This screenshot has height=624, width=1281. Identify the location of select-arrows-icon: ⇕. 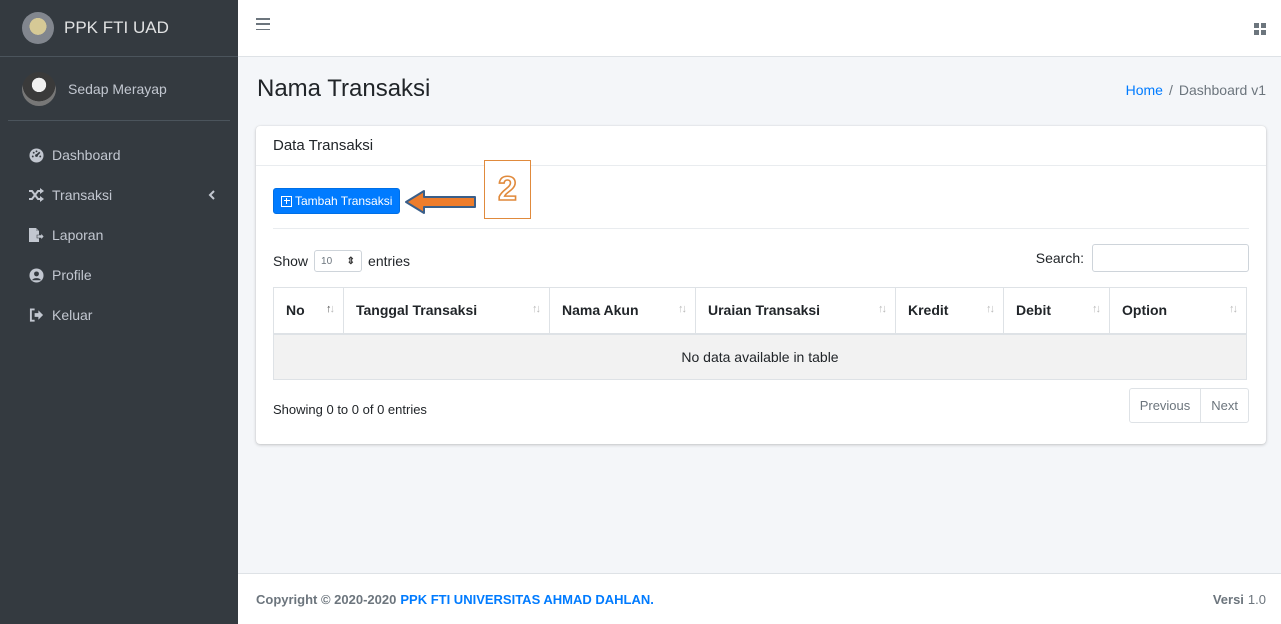
(351, 261).